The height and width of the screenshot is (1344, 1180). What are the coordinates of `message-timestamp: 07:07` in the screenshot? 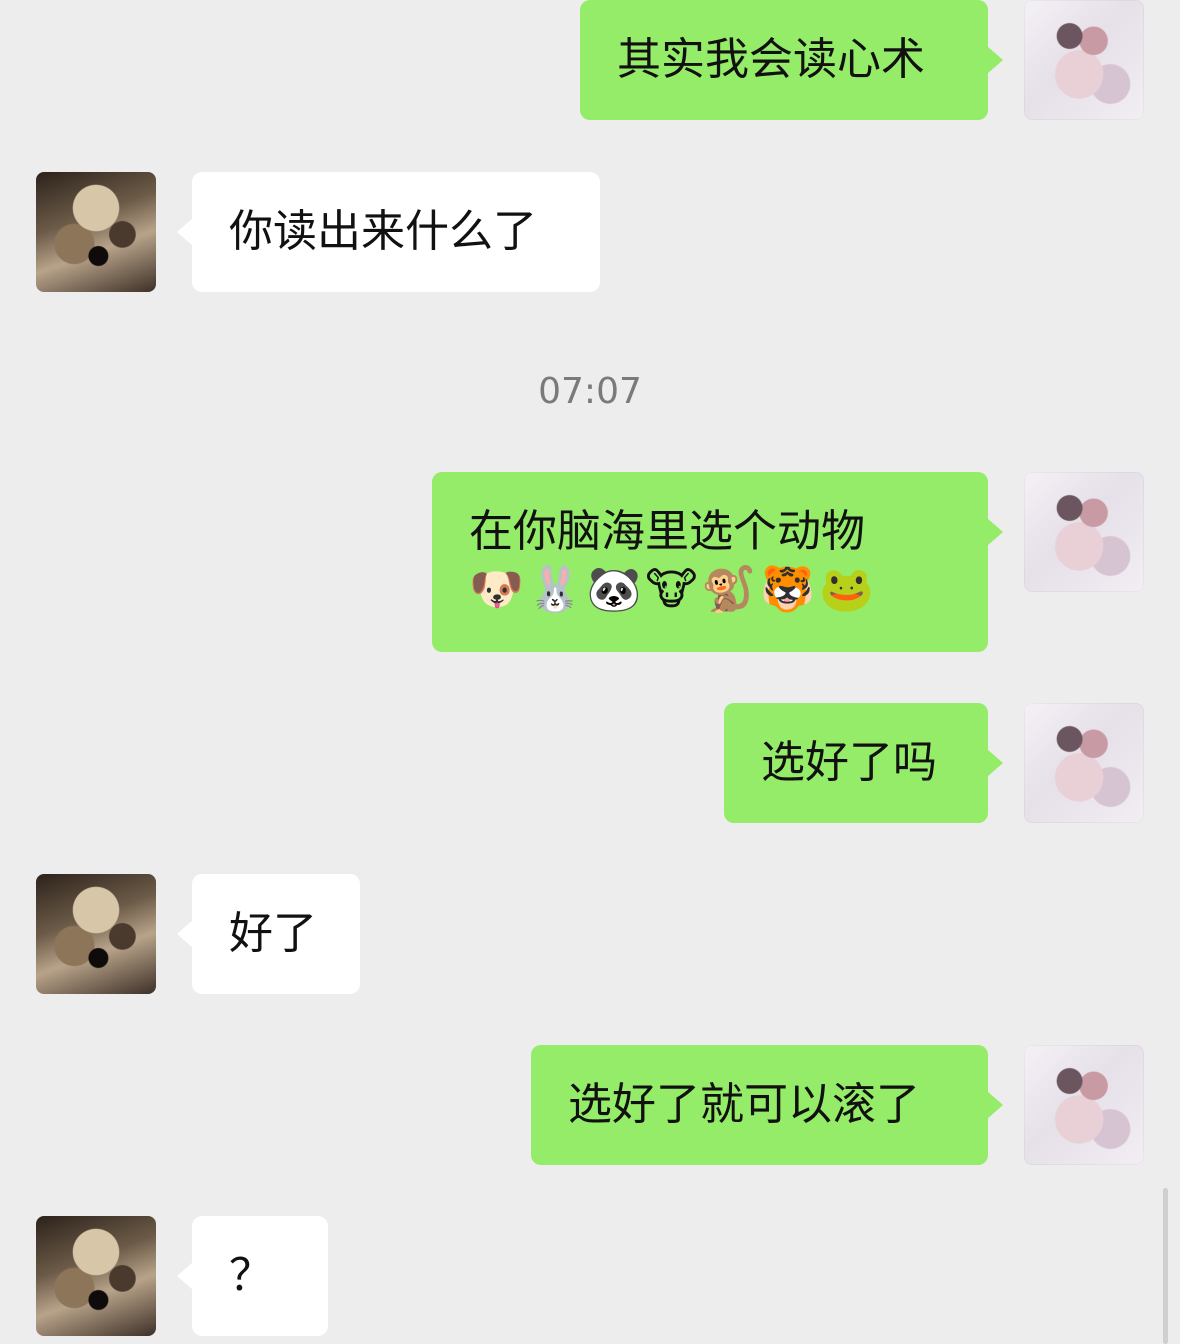 It's located at (590, 391).